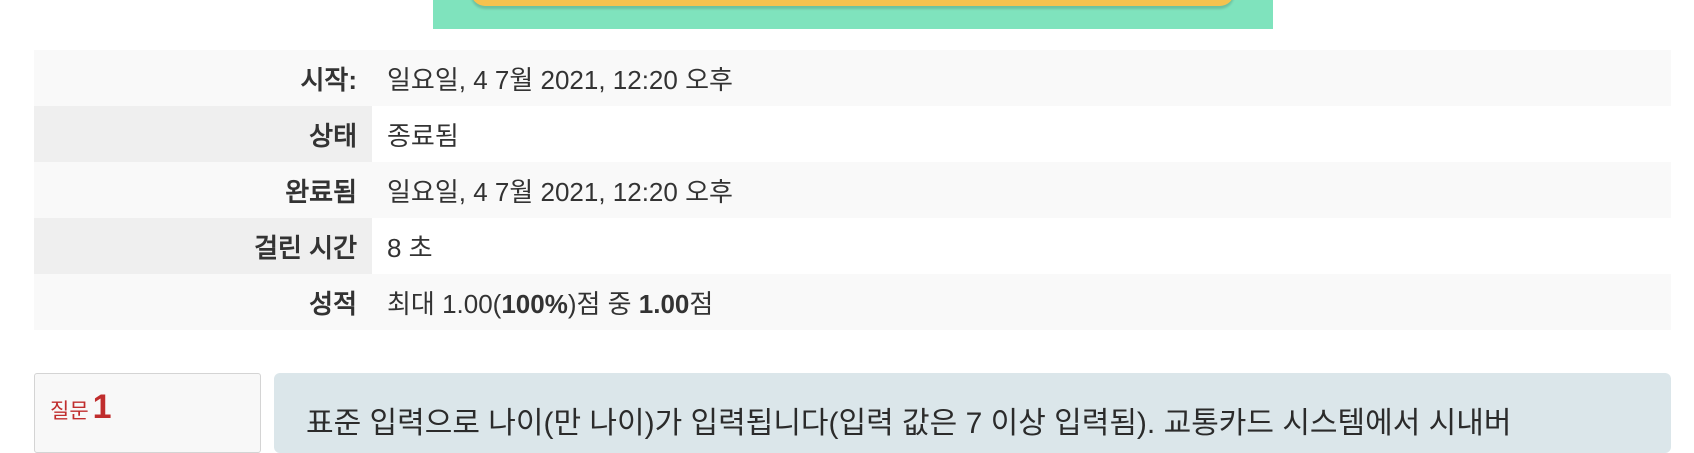  I want to click on question-number: 질문 1, so click(81, 407).